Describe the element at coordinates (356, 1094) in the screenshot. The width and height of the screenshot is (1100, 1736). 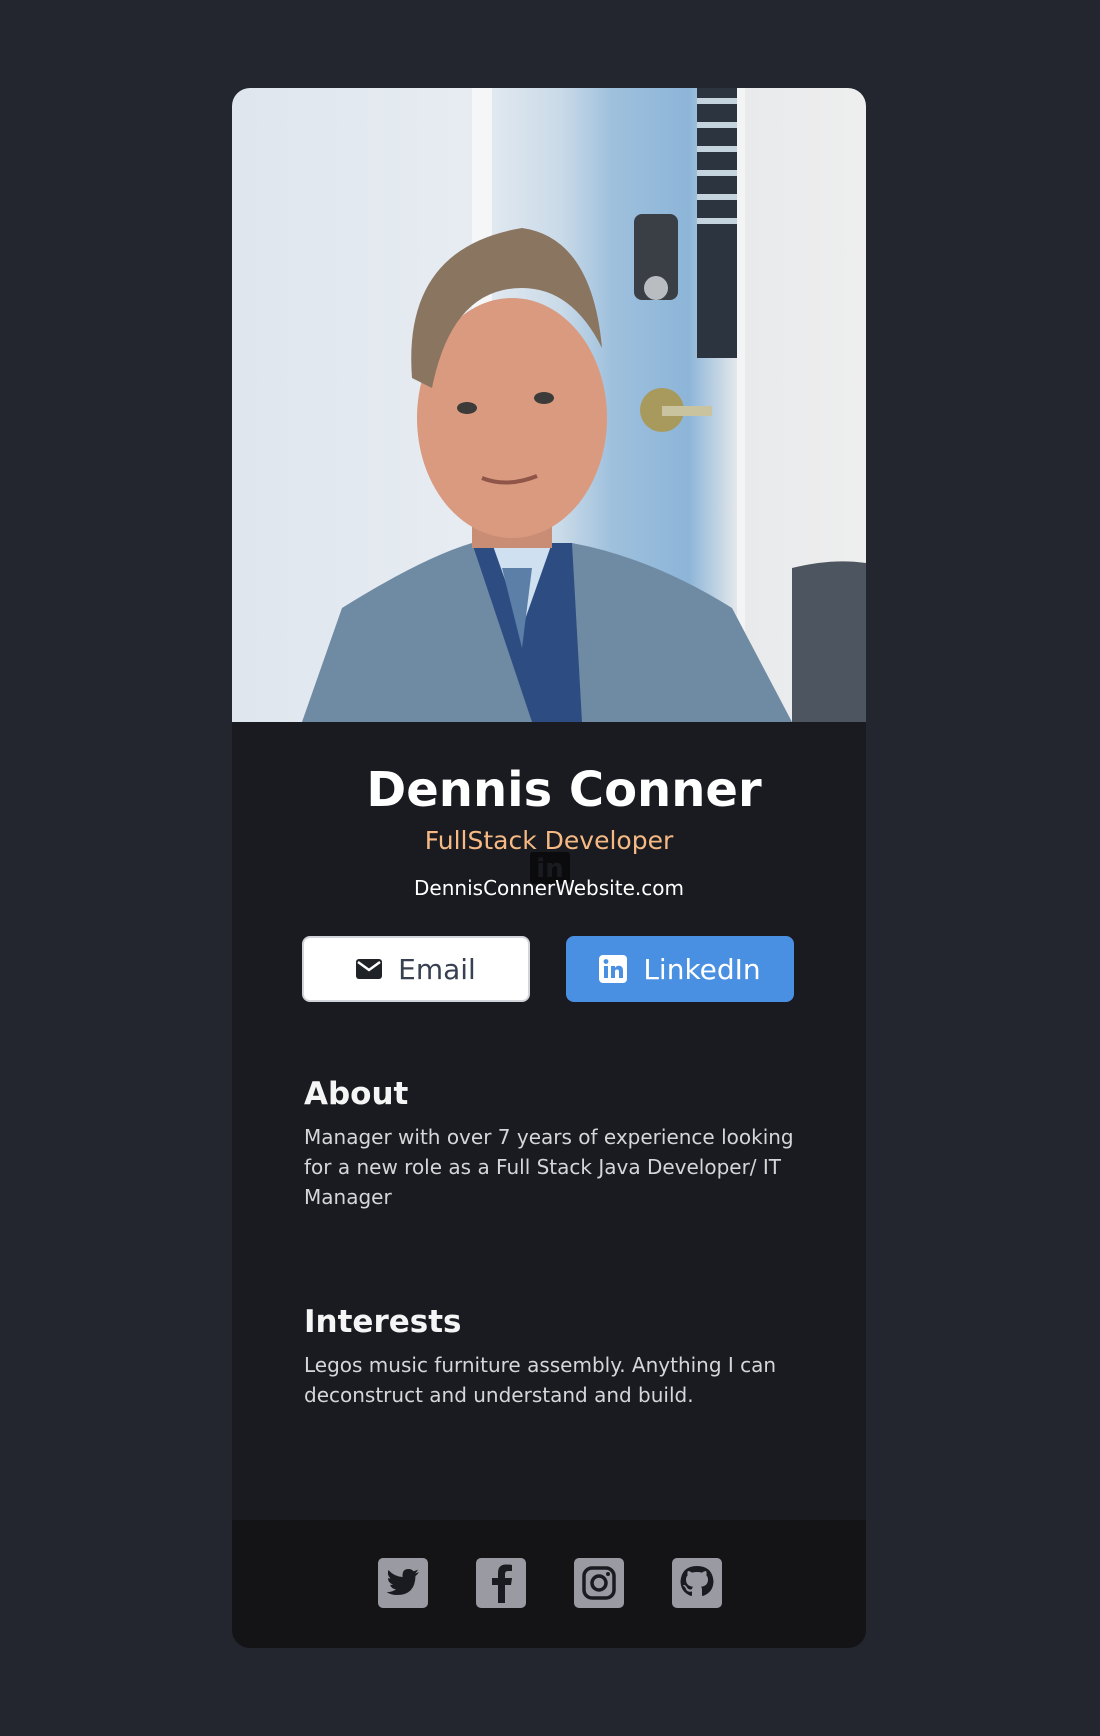
I see `about-heading: About` at that location.